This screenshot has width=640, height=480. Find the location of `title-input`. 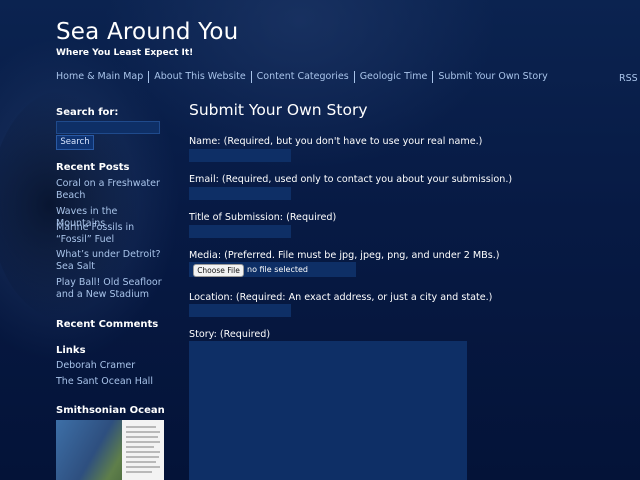

title-input is located at coordinates (240, 231).